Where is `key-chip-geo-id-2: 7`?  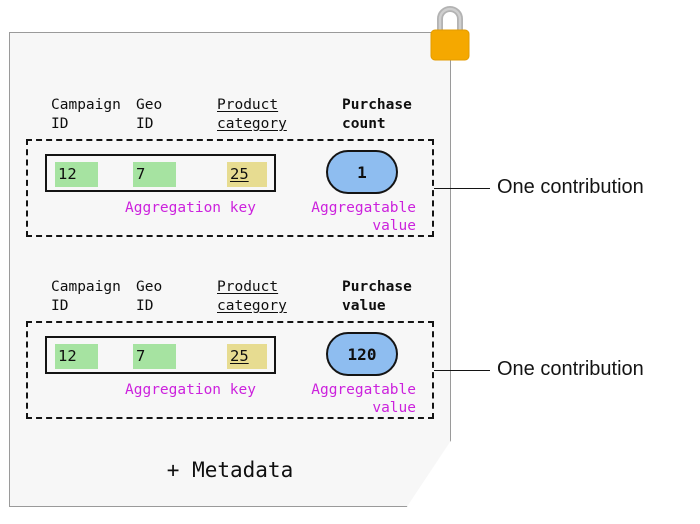 key-chip-geo-id-2: 7 is located at coordinates (154, 356).